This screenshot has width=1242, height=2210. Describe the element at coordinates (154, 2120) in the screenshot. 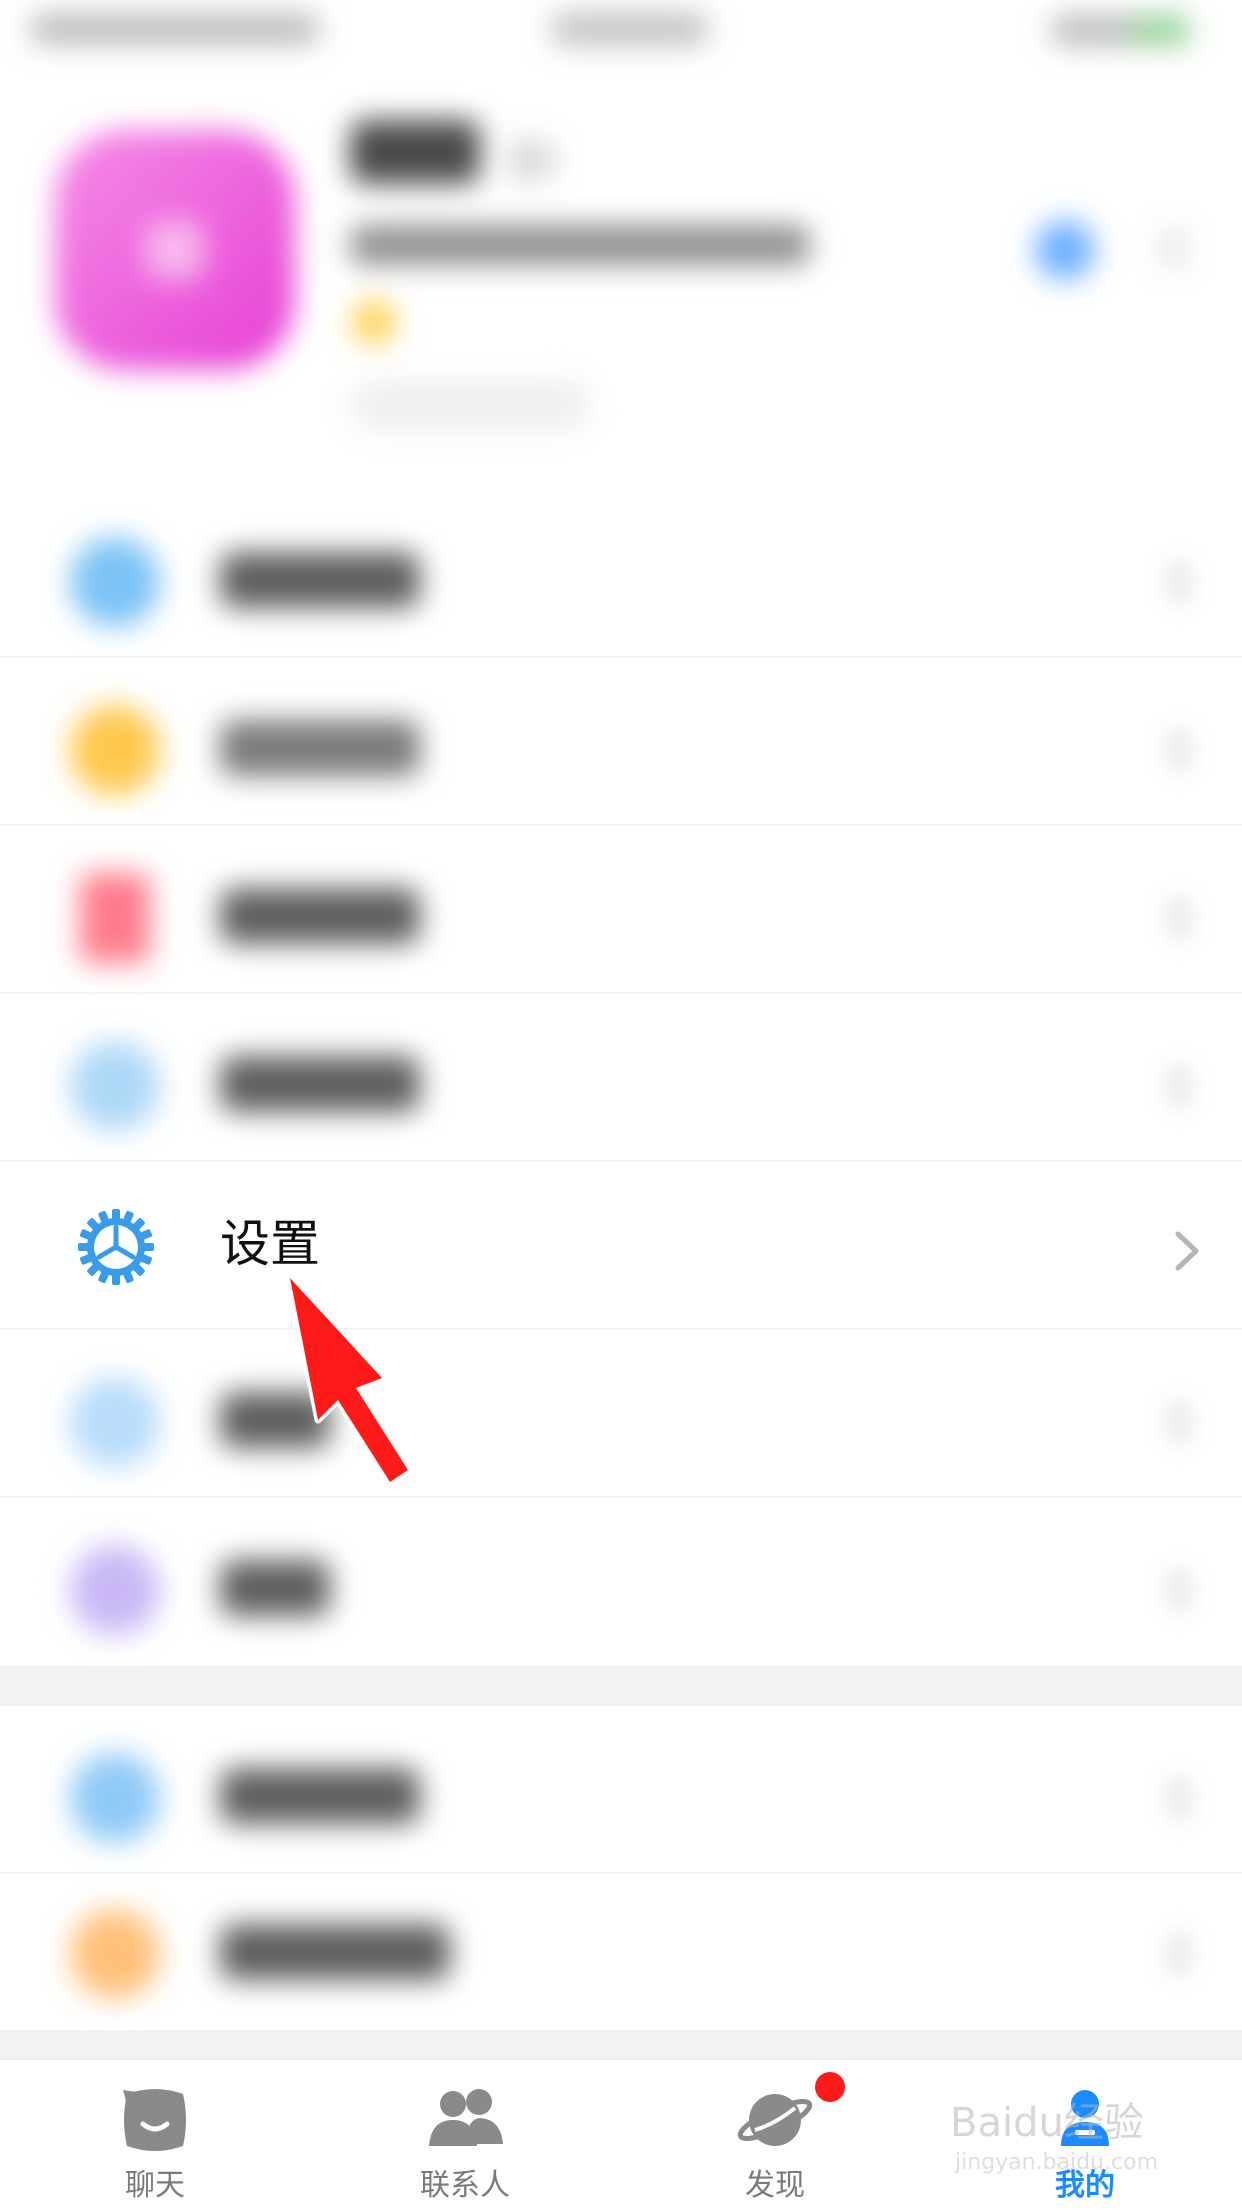

I see `chat-bubble-icon` at that location.